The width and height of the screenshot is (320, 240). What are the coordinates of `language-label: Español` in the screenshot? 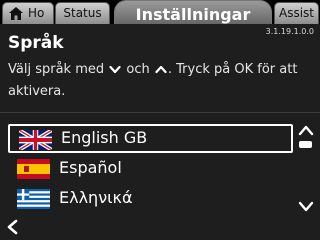 It's located at (90, 167).